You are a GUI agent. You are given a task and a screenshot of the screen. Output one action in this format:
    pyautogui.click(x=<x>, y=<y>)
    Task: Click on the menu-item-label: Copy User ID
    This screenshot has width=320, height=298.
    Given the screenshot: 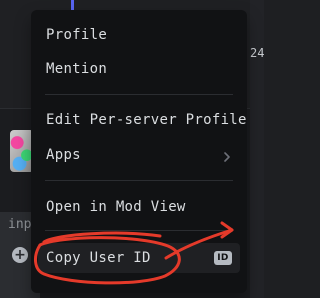 What is the action you would take?
    pyautogui.click(x=98, y=258)
    